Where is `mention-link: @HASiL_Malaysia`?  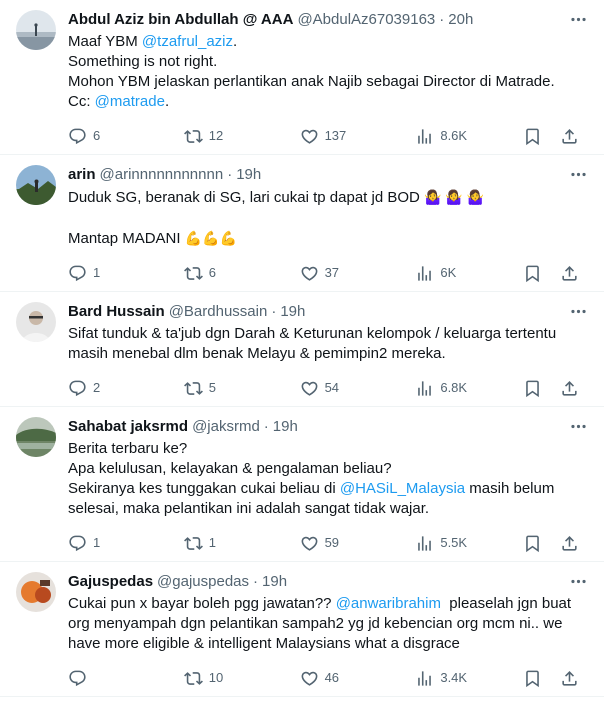
mention-link: @HASiL_Malaysia is located at coordinates (402, 488).